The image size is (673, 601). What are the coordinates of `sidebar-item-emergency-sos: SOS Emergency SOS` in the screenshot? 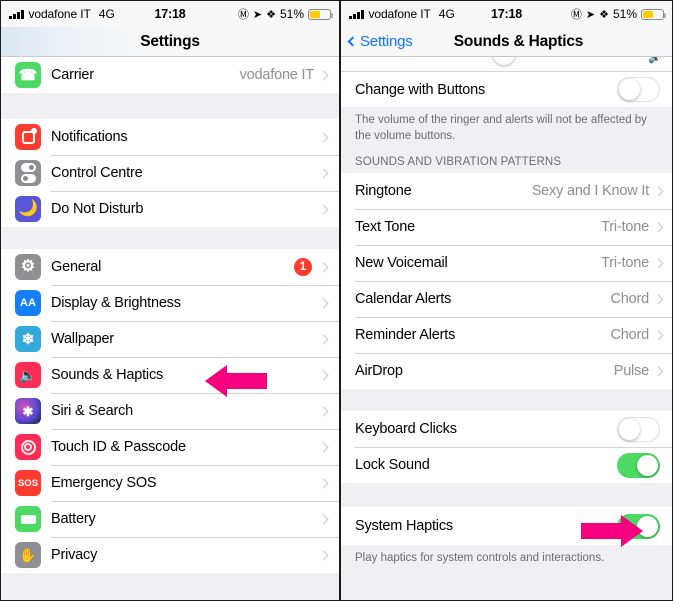 It's located at (170, 483).